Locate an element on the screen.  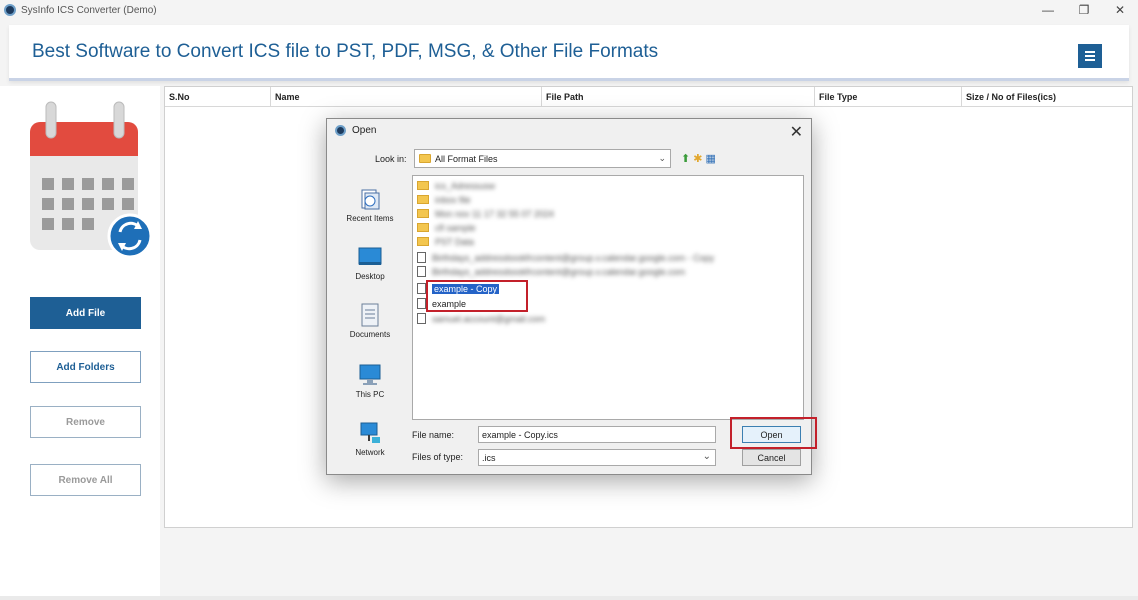
new-folder-icon: ✱ is located at coordinates (697, 158).